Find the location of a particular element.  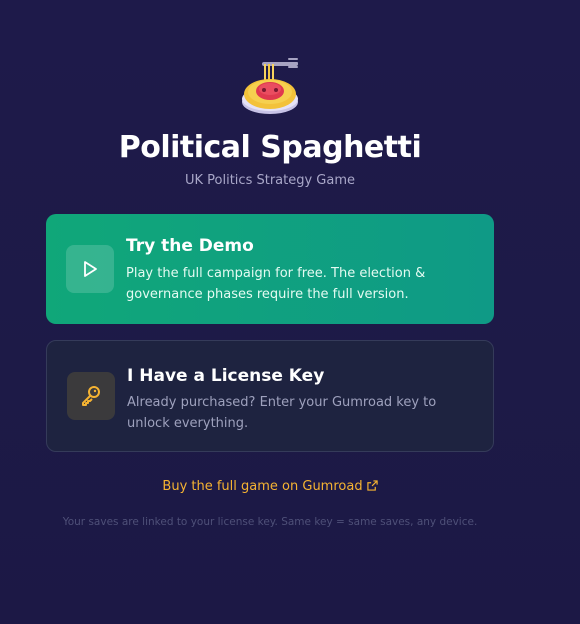

app-subtitle: UK Politics Strategy Game is located at coordinates (270, 180).